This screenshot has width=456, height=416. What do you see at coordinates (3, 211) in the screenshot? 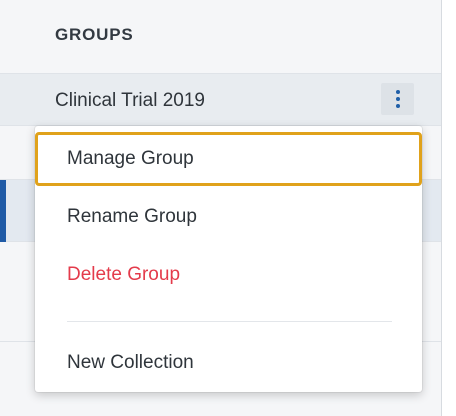
I see `selection-indicator` at bounding box center [3, 211].